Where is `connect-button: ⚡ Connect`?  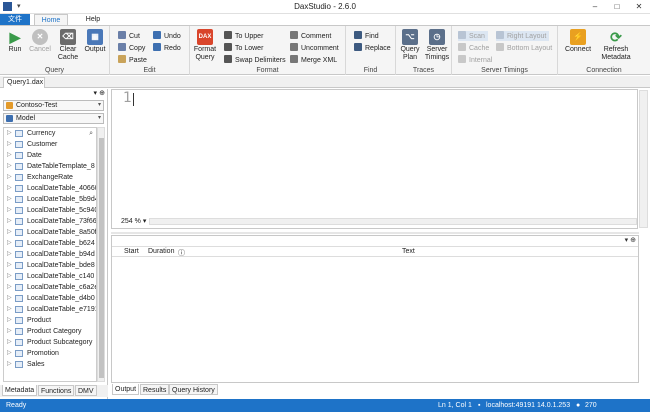 connect-button: ⚡ Connect is located at coordinates (578, 41).